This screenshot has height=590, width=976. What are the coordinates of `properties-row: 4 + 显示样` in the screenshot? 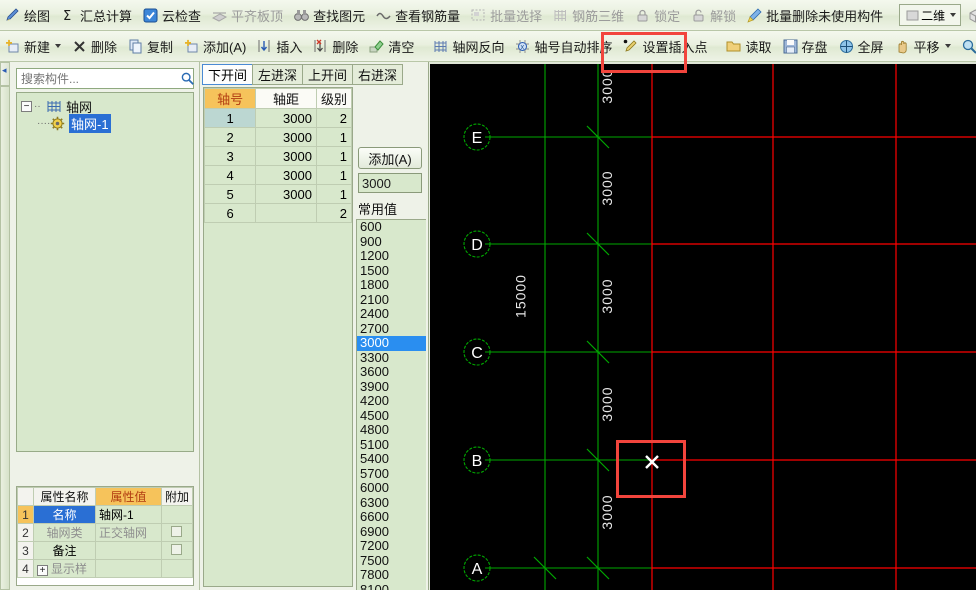 It's located at (105, 568).